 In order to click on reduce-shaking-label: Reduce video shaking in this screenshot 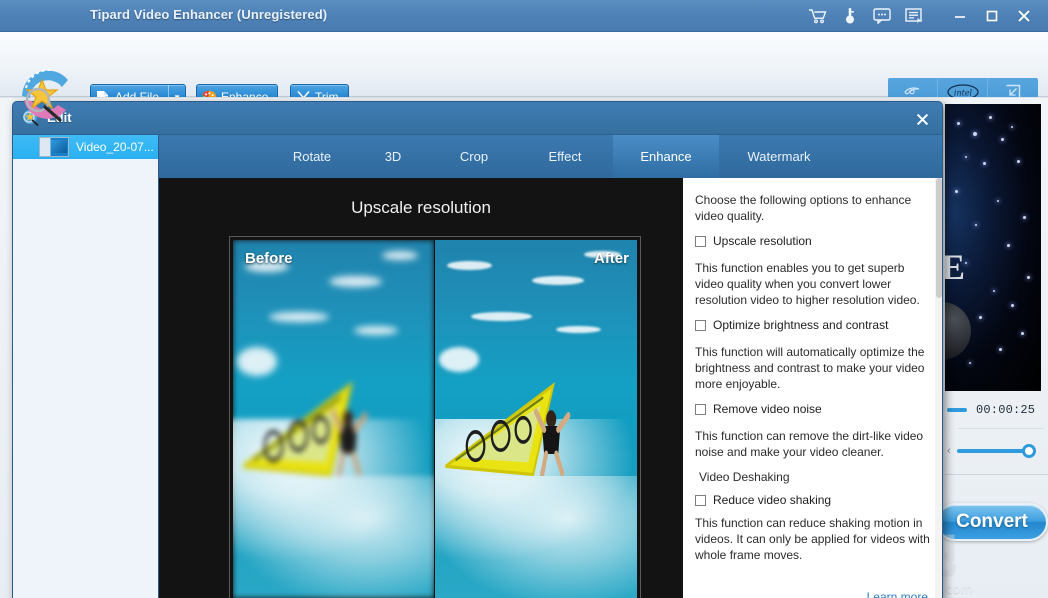, I will do `click(772, 500)`.